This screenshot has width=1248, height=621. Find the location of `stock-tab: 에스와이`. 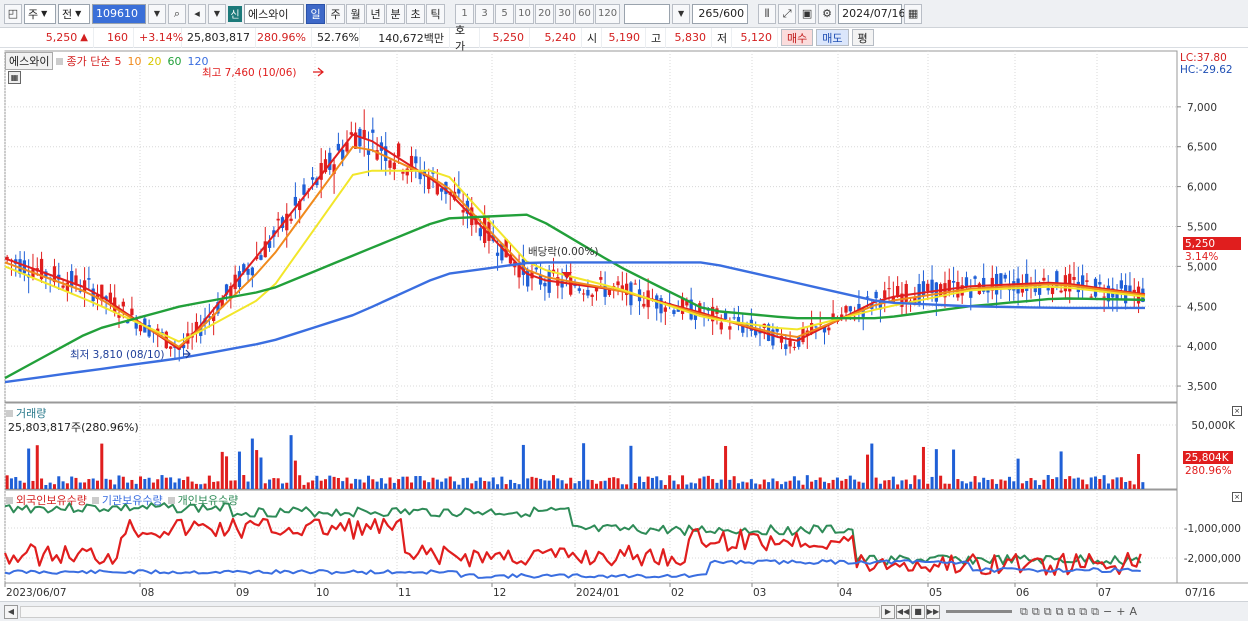

stock-tab: 에스와이 is located at coordinates (29, 61).